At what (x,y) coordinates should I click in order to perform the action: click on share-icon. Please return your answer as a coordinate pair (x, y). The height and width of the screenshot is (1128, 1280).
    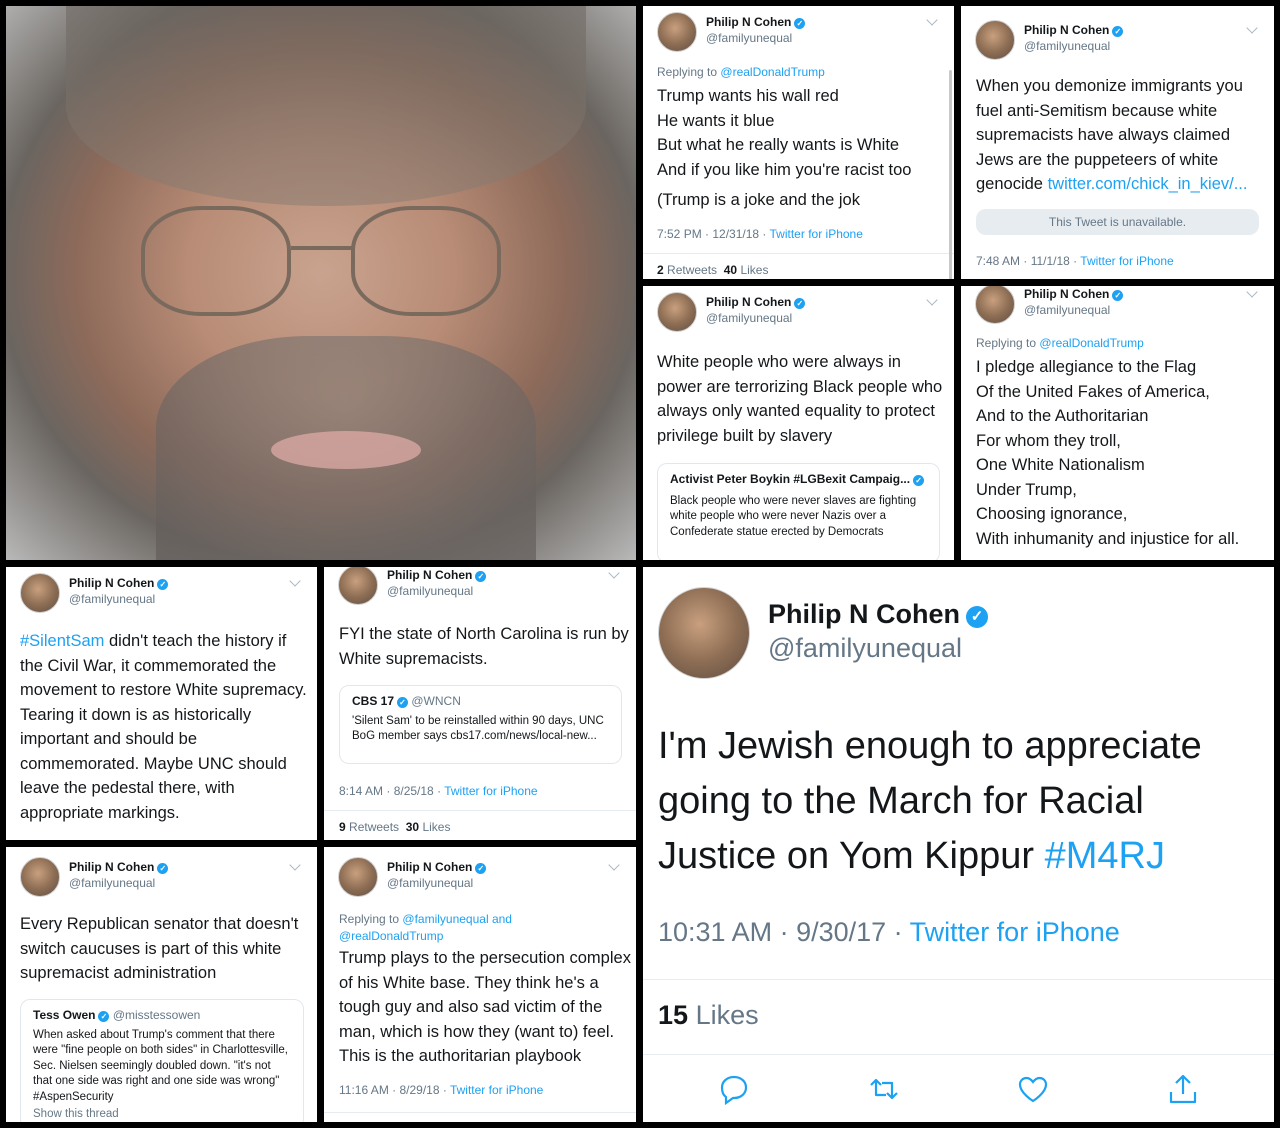
    Looking at the image, I should click on (1183, 1089).